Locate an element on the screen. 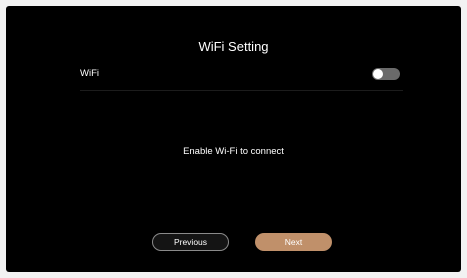  toggle-knob is located at coordinates (378, 74).